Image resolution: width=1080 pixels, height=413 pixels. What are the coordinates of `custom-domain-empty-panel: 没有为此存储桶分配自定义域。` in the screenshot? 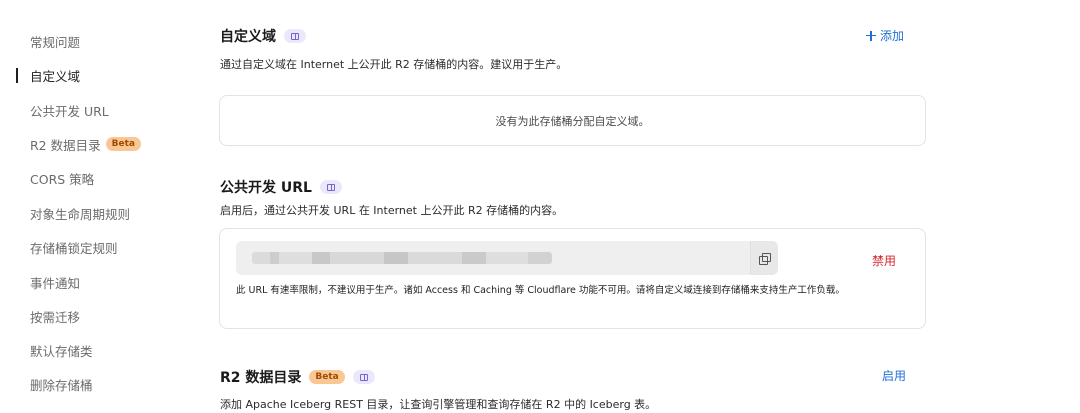 It's located at (572, 120).